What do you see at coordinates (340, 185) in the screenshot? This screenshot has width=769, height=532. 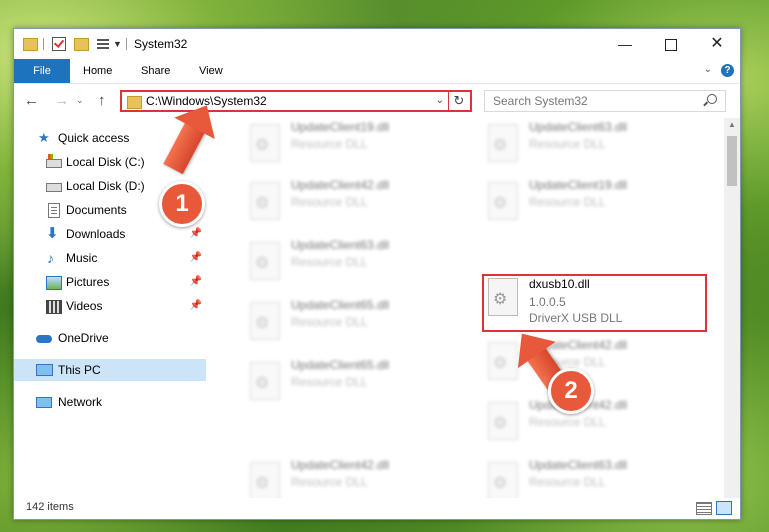 I see `file-name: UpdateClient42.dll` at bounding box center [340, 185].